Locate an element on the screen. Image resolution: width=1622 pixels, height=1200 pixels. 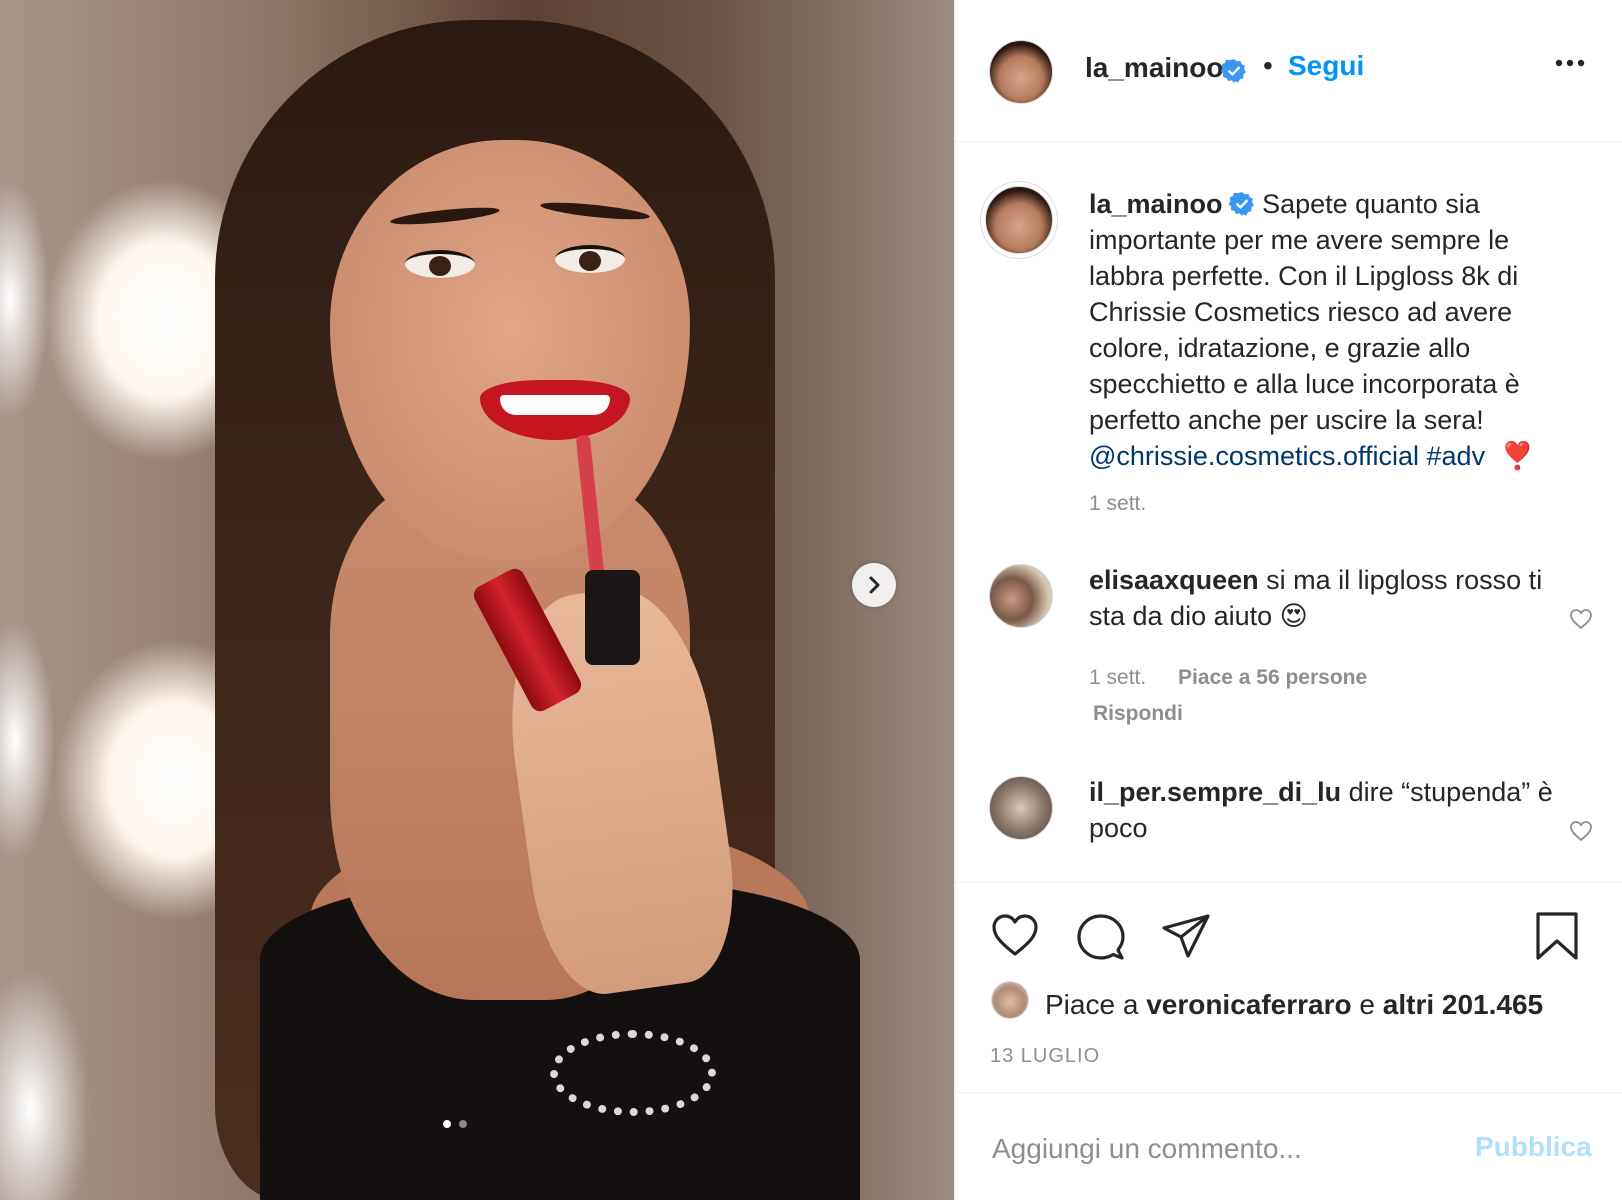
carousel-next-button is located at coordinates (874, 585).